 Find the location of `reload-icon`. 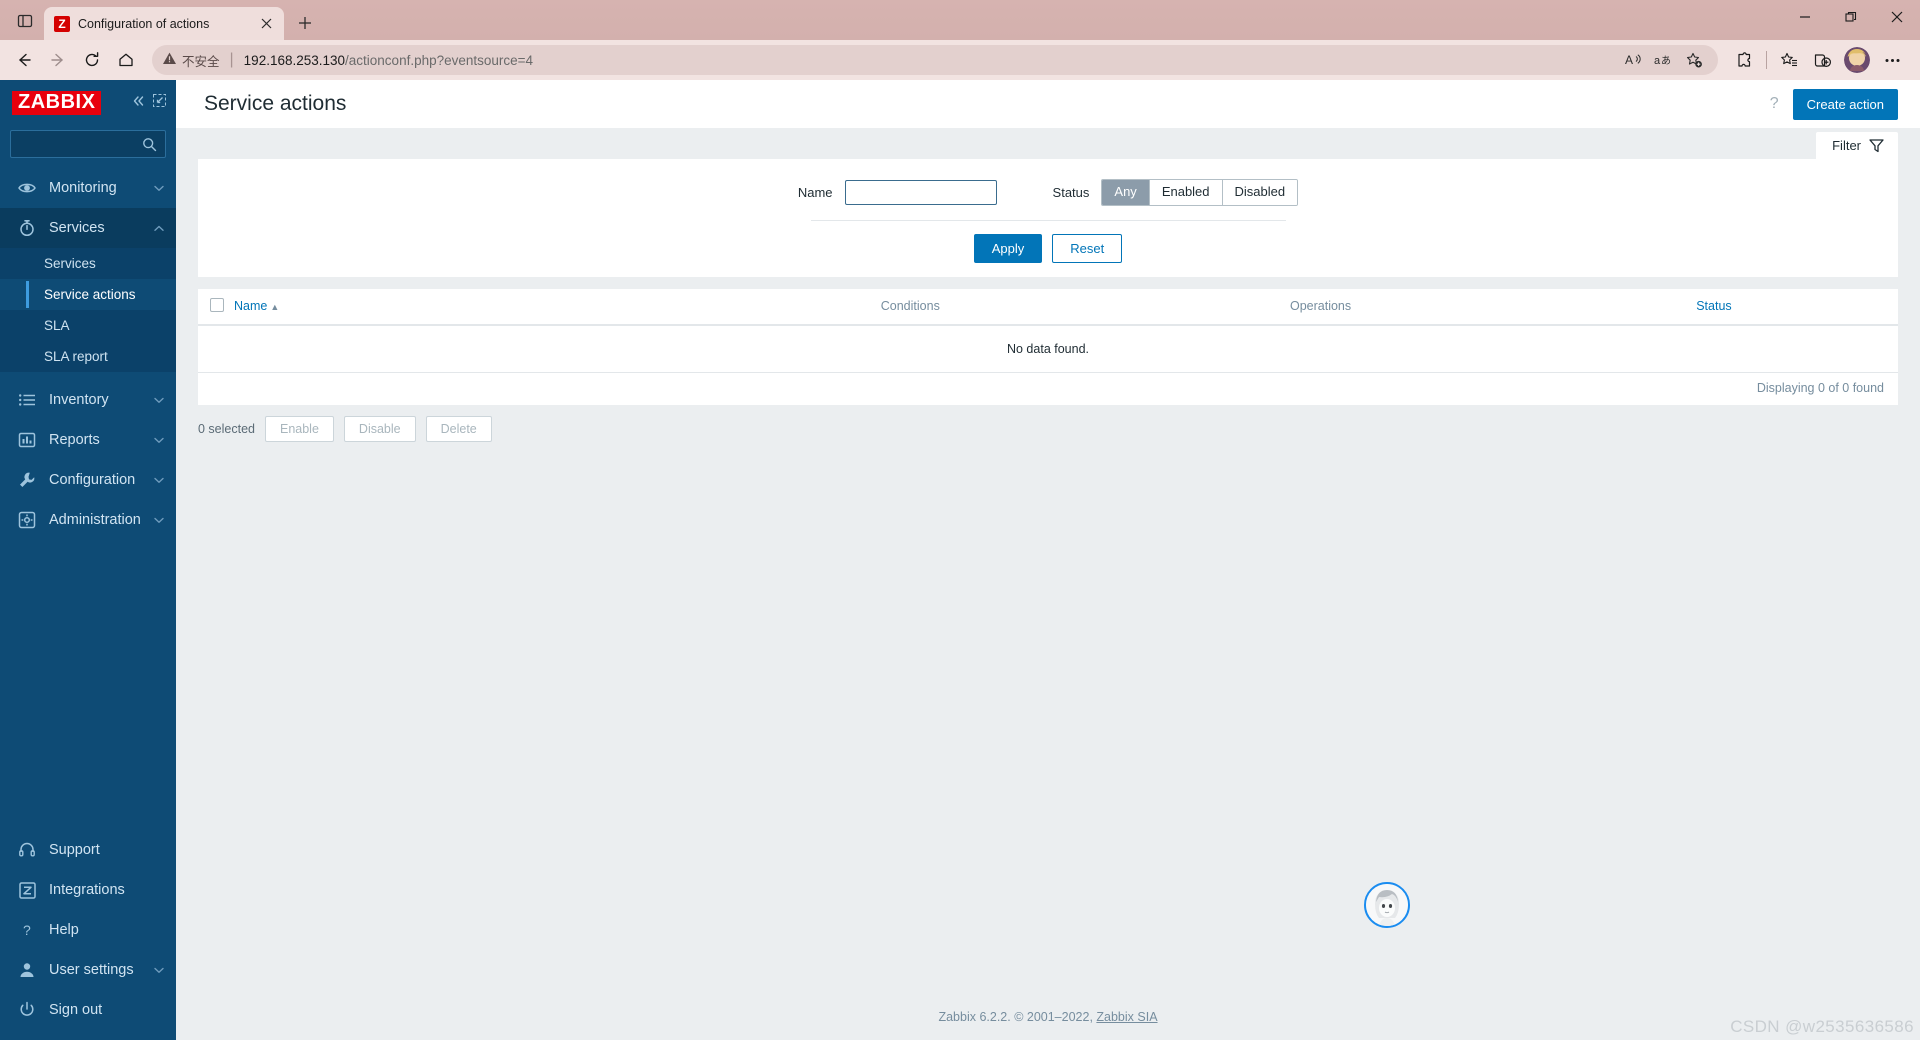

reload-icon is located at coordinates (92, 60).